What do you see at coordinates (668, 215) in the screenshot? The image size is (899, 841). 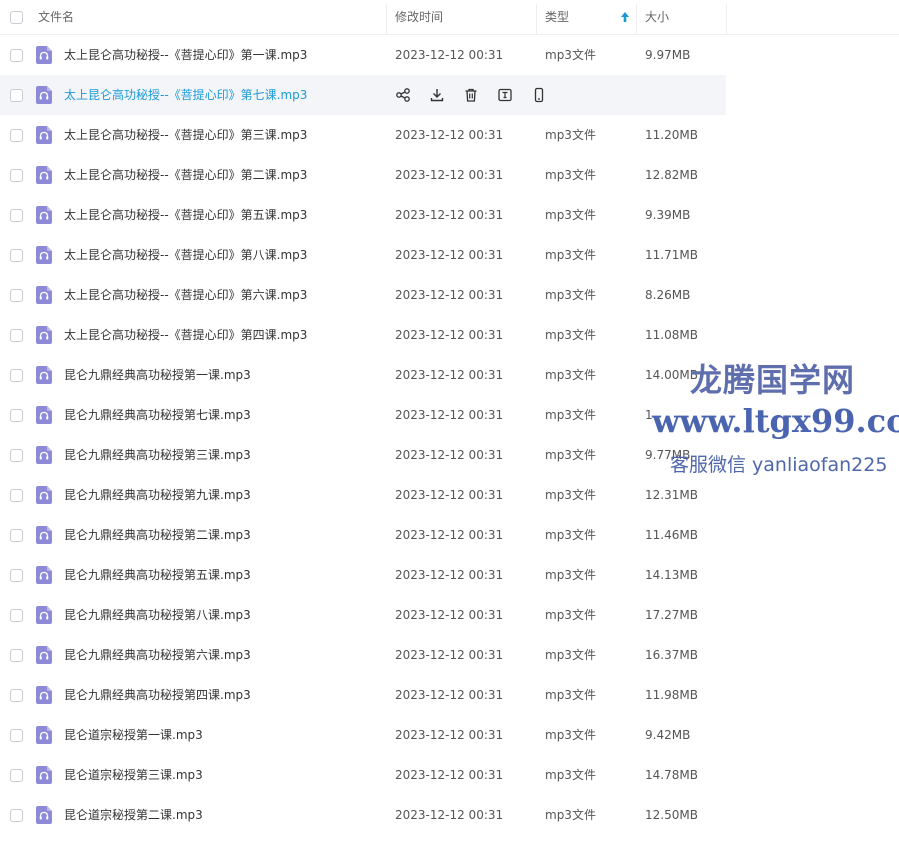 I see `file-size: 9.39MB` at bounding box center [668, 215].